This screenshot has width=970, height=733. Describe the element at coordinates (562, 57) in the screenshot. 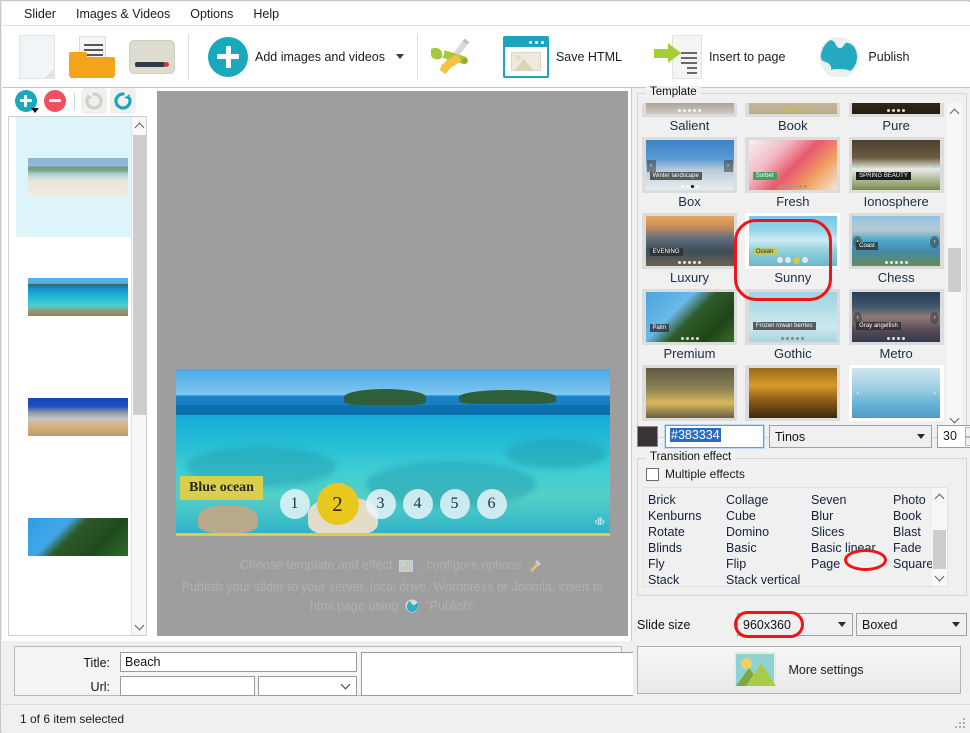

I see `save-html-button: Save HTML` at that location.